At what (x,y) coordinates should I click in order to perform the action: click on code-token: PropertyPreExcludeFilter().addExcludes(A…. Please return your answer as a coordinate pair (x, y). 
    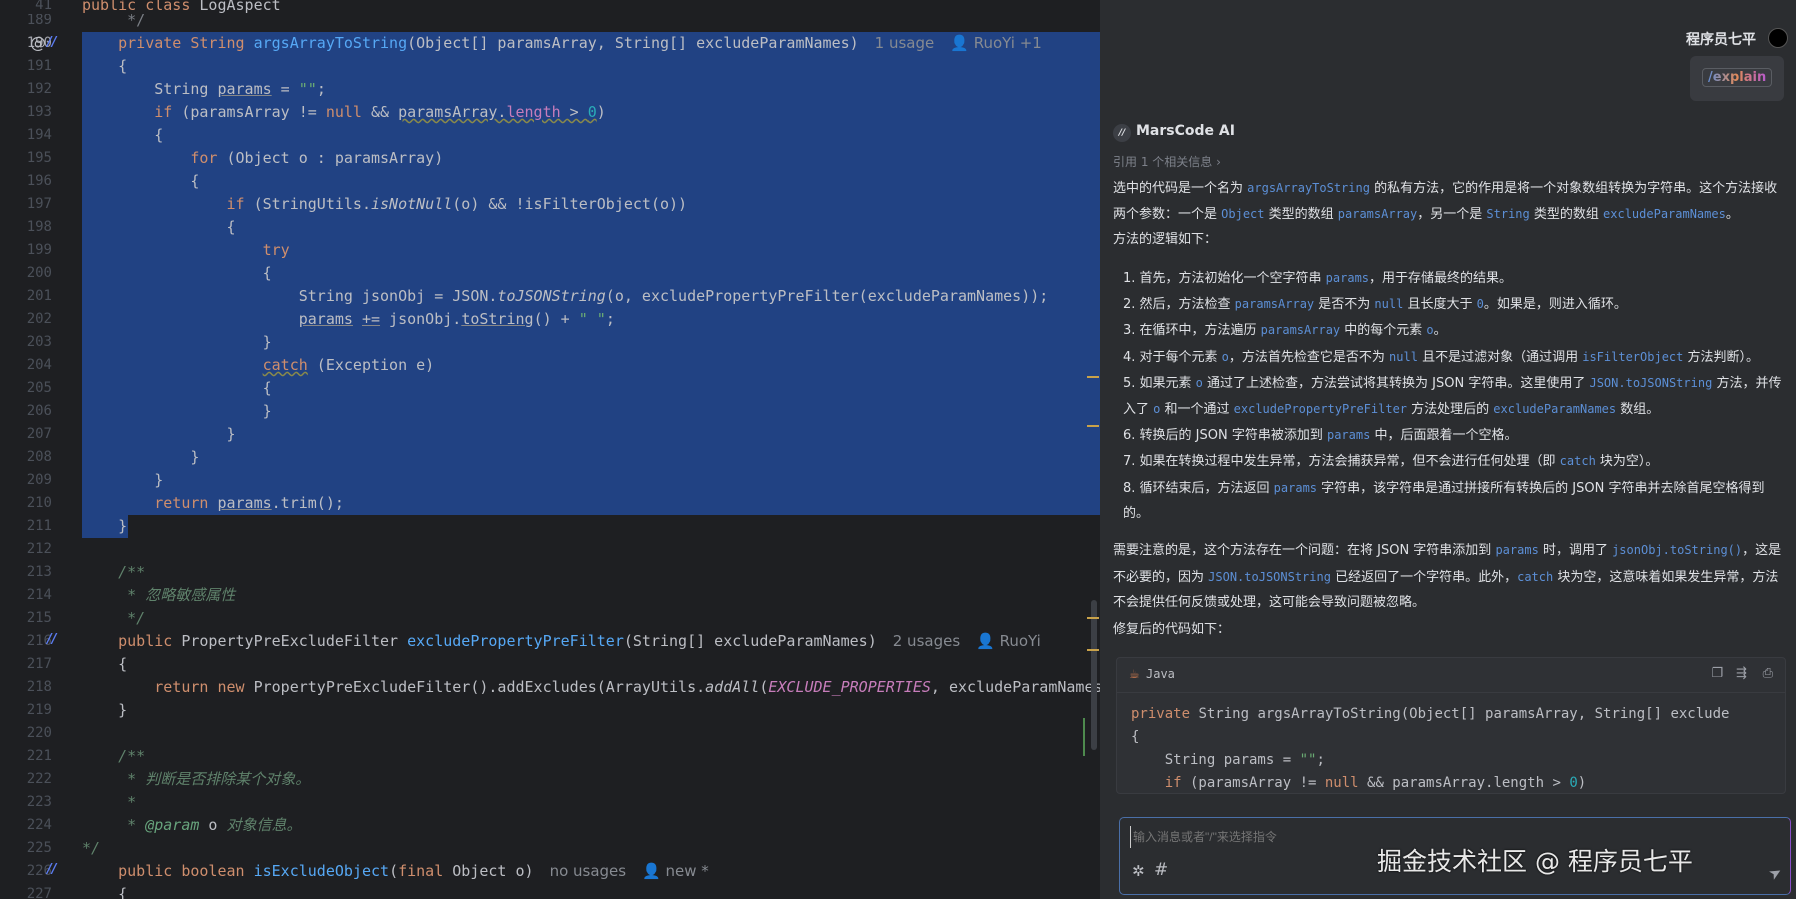
    Looking at the image, I should click on (479, 687).